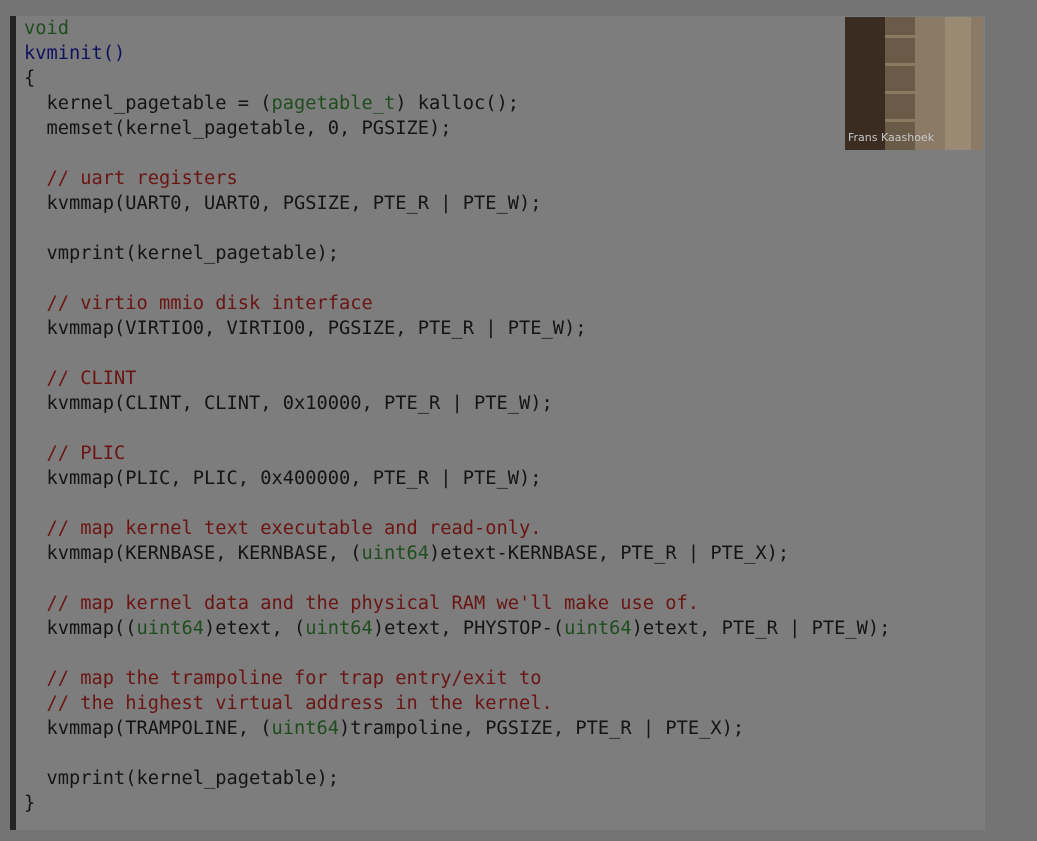  I want to click on code-keyword: void, so click(47, 28).